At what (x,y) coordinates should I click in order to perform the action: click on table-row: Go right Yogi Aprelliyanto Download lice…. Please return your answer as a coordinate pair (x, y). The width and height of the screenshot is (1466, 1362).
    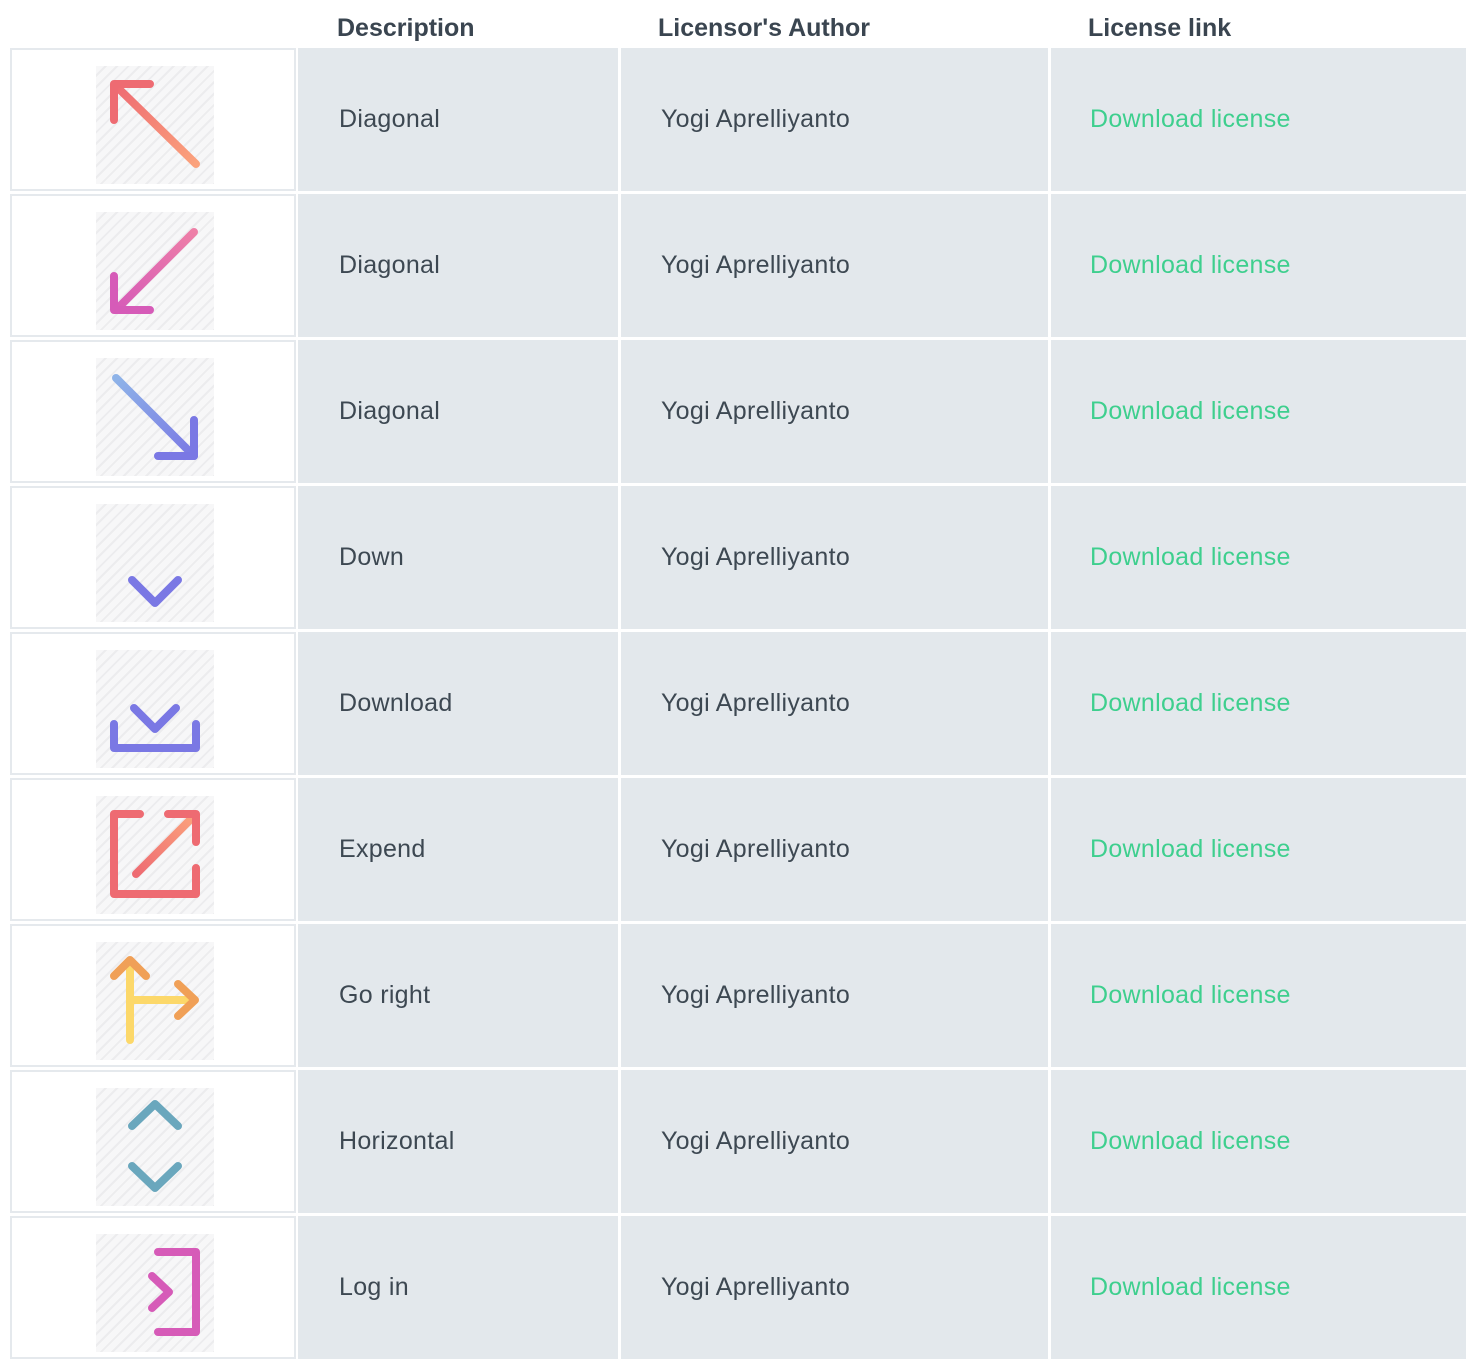
    Looking at the image, I should click on (738, 997).